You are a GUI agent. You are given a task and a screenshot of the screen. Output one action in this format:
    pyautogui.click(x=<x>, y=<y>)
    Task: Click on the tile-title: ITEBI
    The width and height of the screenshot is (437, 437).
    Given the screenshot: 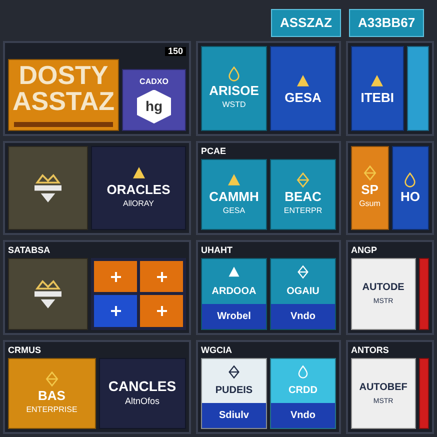 What is the action you would take?
    pyautogui.click(x=377, y=97)
    